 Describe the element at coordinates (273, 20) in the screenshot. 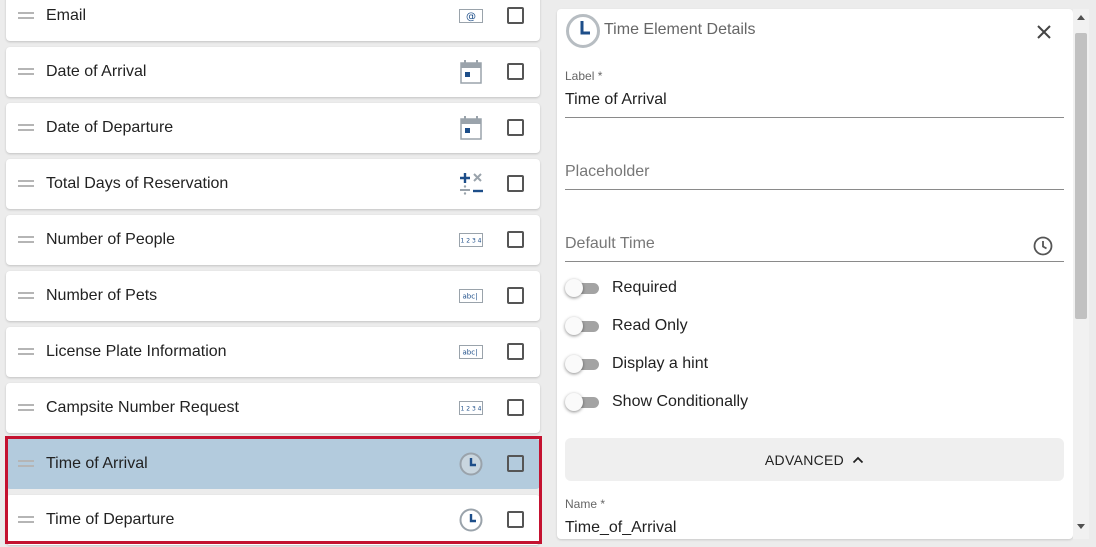

I see `list-item-email: Email @` at that location.